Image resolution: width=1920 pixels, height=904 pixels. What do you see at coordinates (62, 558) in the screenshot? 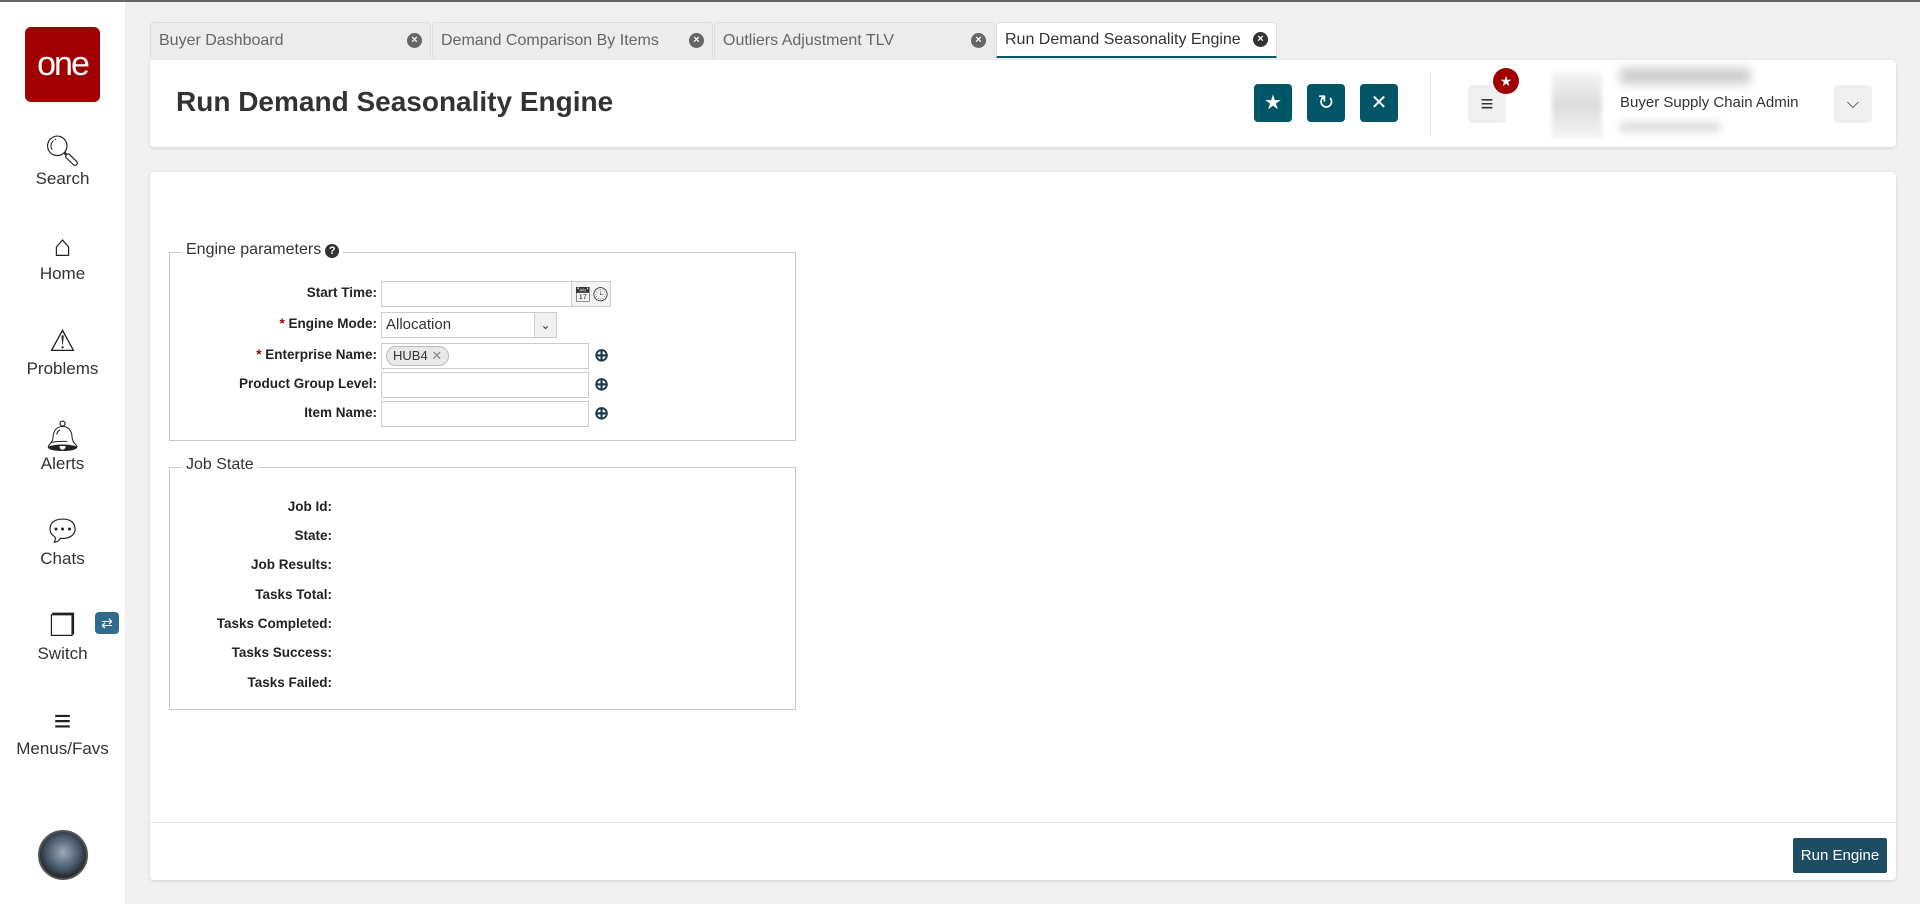
I see `sidebar-item-label: Chats` at bounding box center [62, 558].